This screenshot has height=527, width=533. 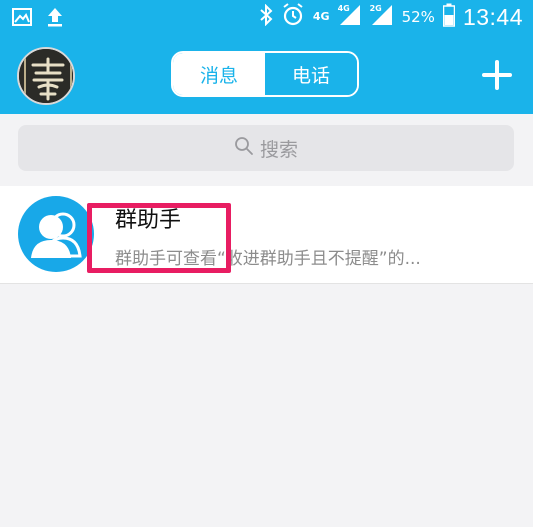 I want to click on upload-icon, so click(x=55, y=19).